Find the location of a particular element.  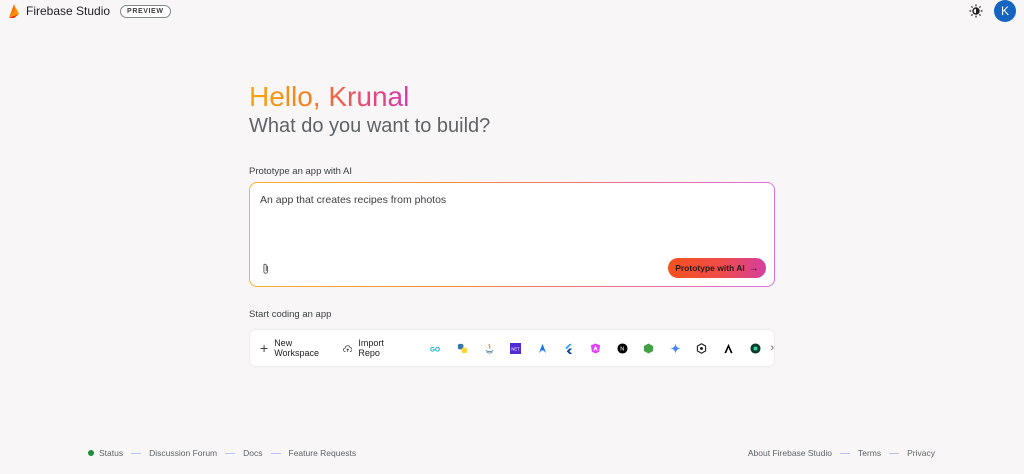

plus-icon: + is located at coordinates (264, 348).